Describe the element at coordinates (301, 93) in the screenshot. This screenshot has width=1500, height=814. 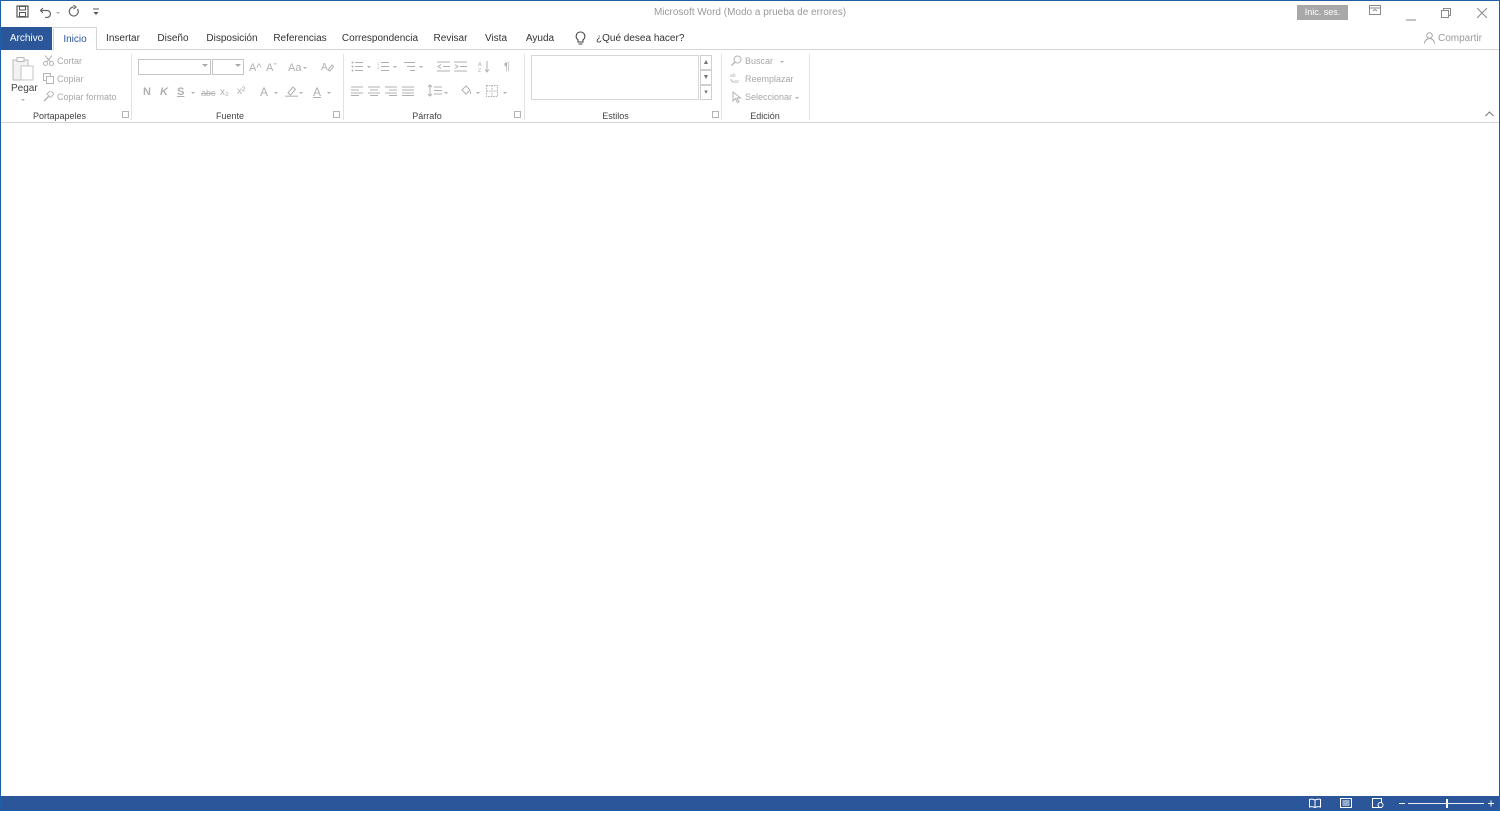
I see `highlight-dropdown-icon` at that location.